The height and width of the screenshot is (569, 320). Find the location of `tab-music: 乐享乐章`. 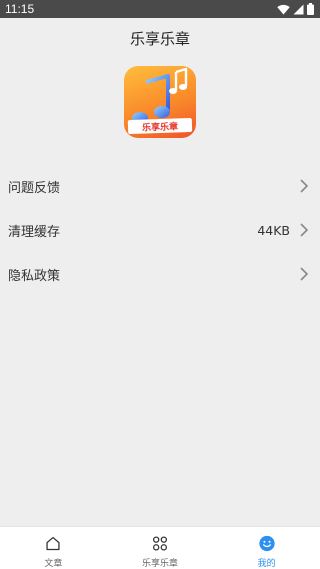

tab-music: 乐享乐章 is located at coordinates (160, 548).